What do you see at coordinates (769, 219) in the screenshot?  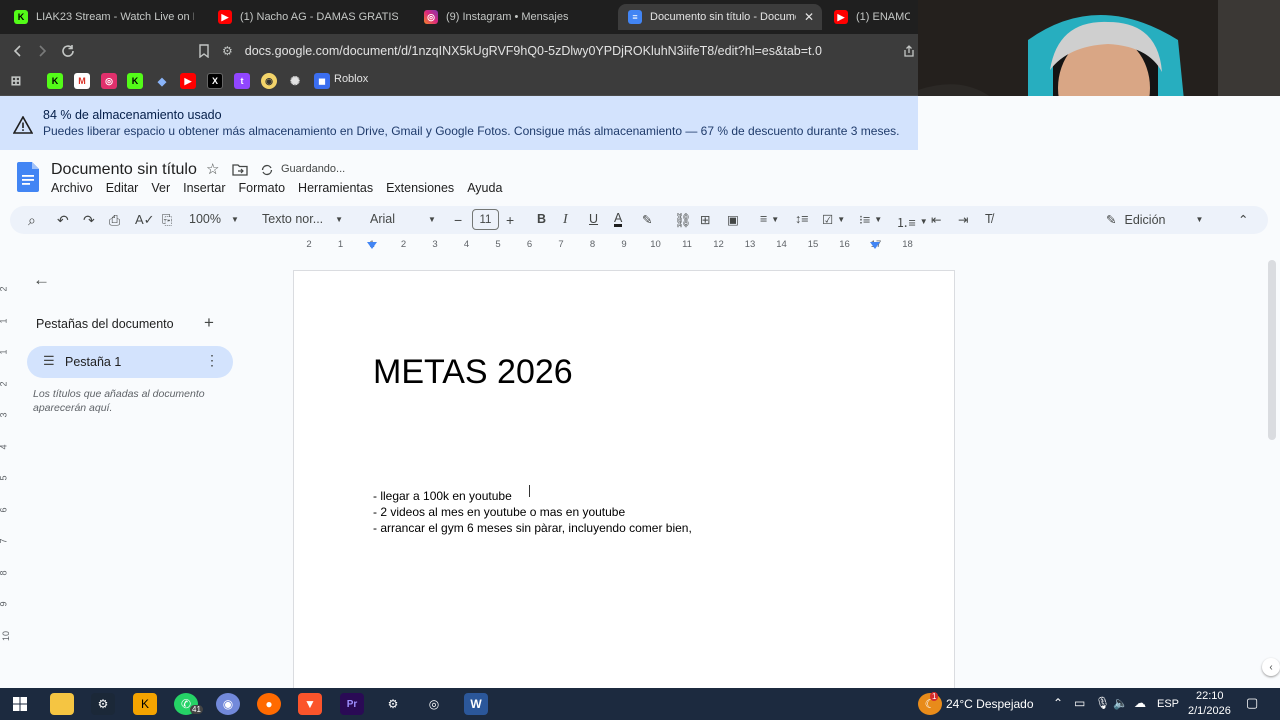 I see `align-icon: ≡ ▼` at bounding box center [769, 219].